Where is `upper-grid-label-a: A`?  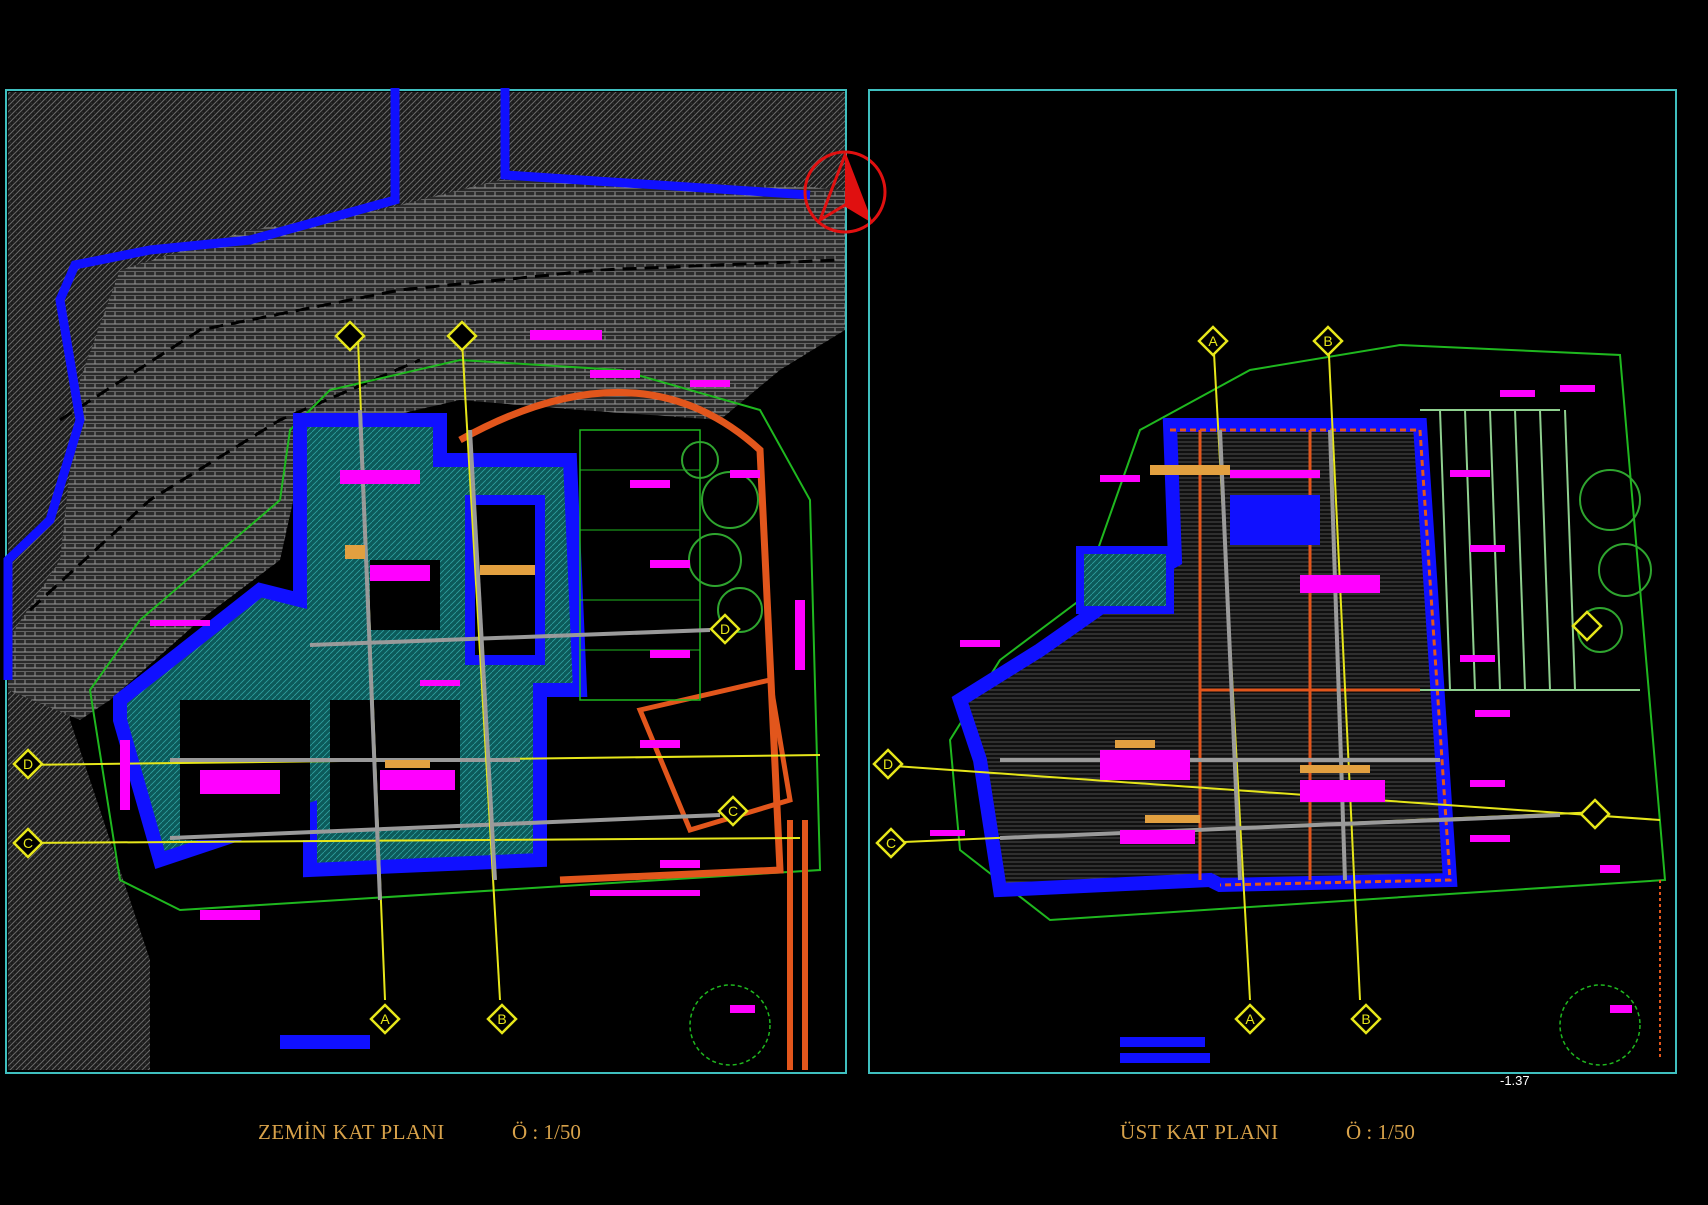 upper-grid-label-a: A is located at coordinates (1250, 1019).